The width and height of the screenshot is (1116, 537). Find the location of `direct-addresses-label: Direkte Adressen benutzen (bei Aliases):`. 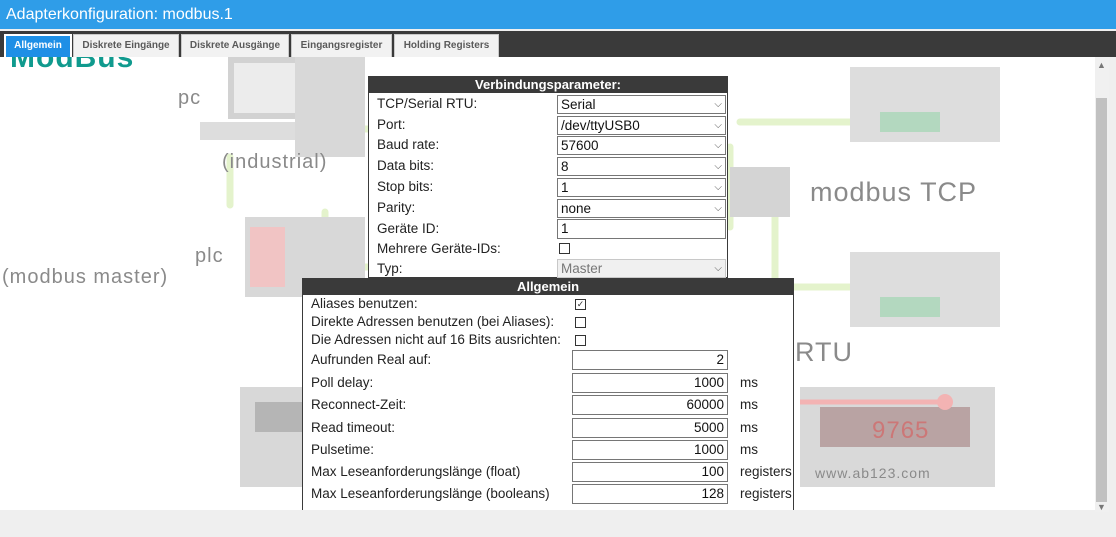

direct-addresses-label: Direkte Adressen benutzen (bei Aliases): is located at coordinates (433, 321).